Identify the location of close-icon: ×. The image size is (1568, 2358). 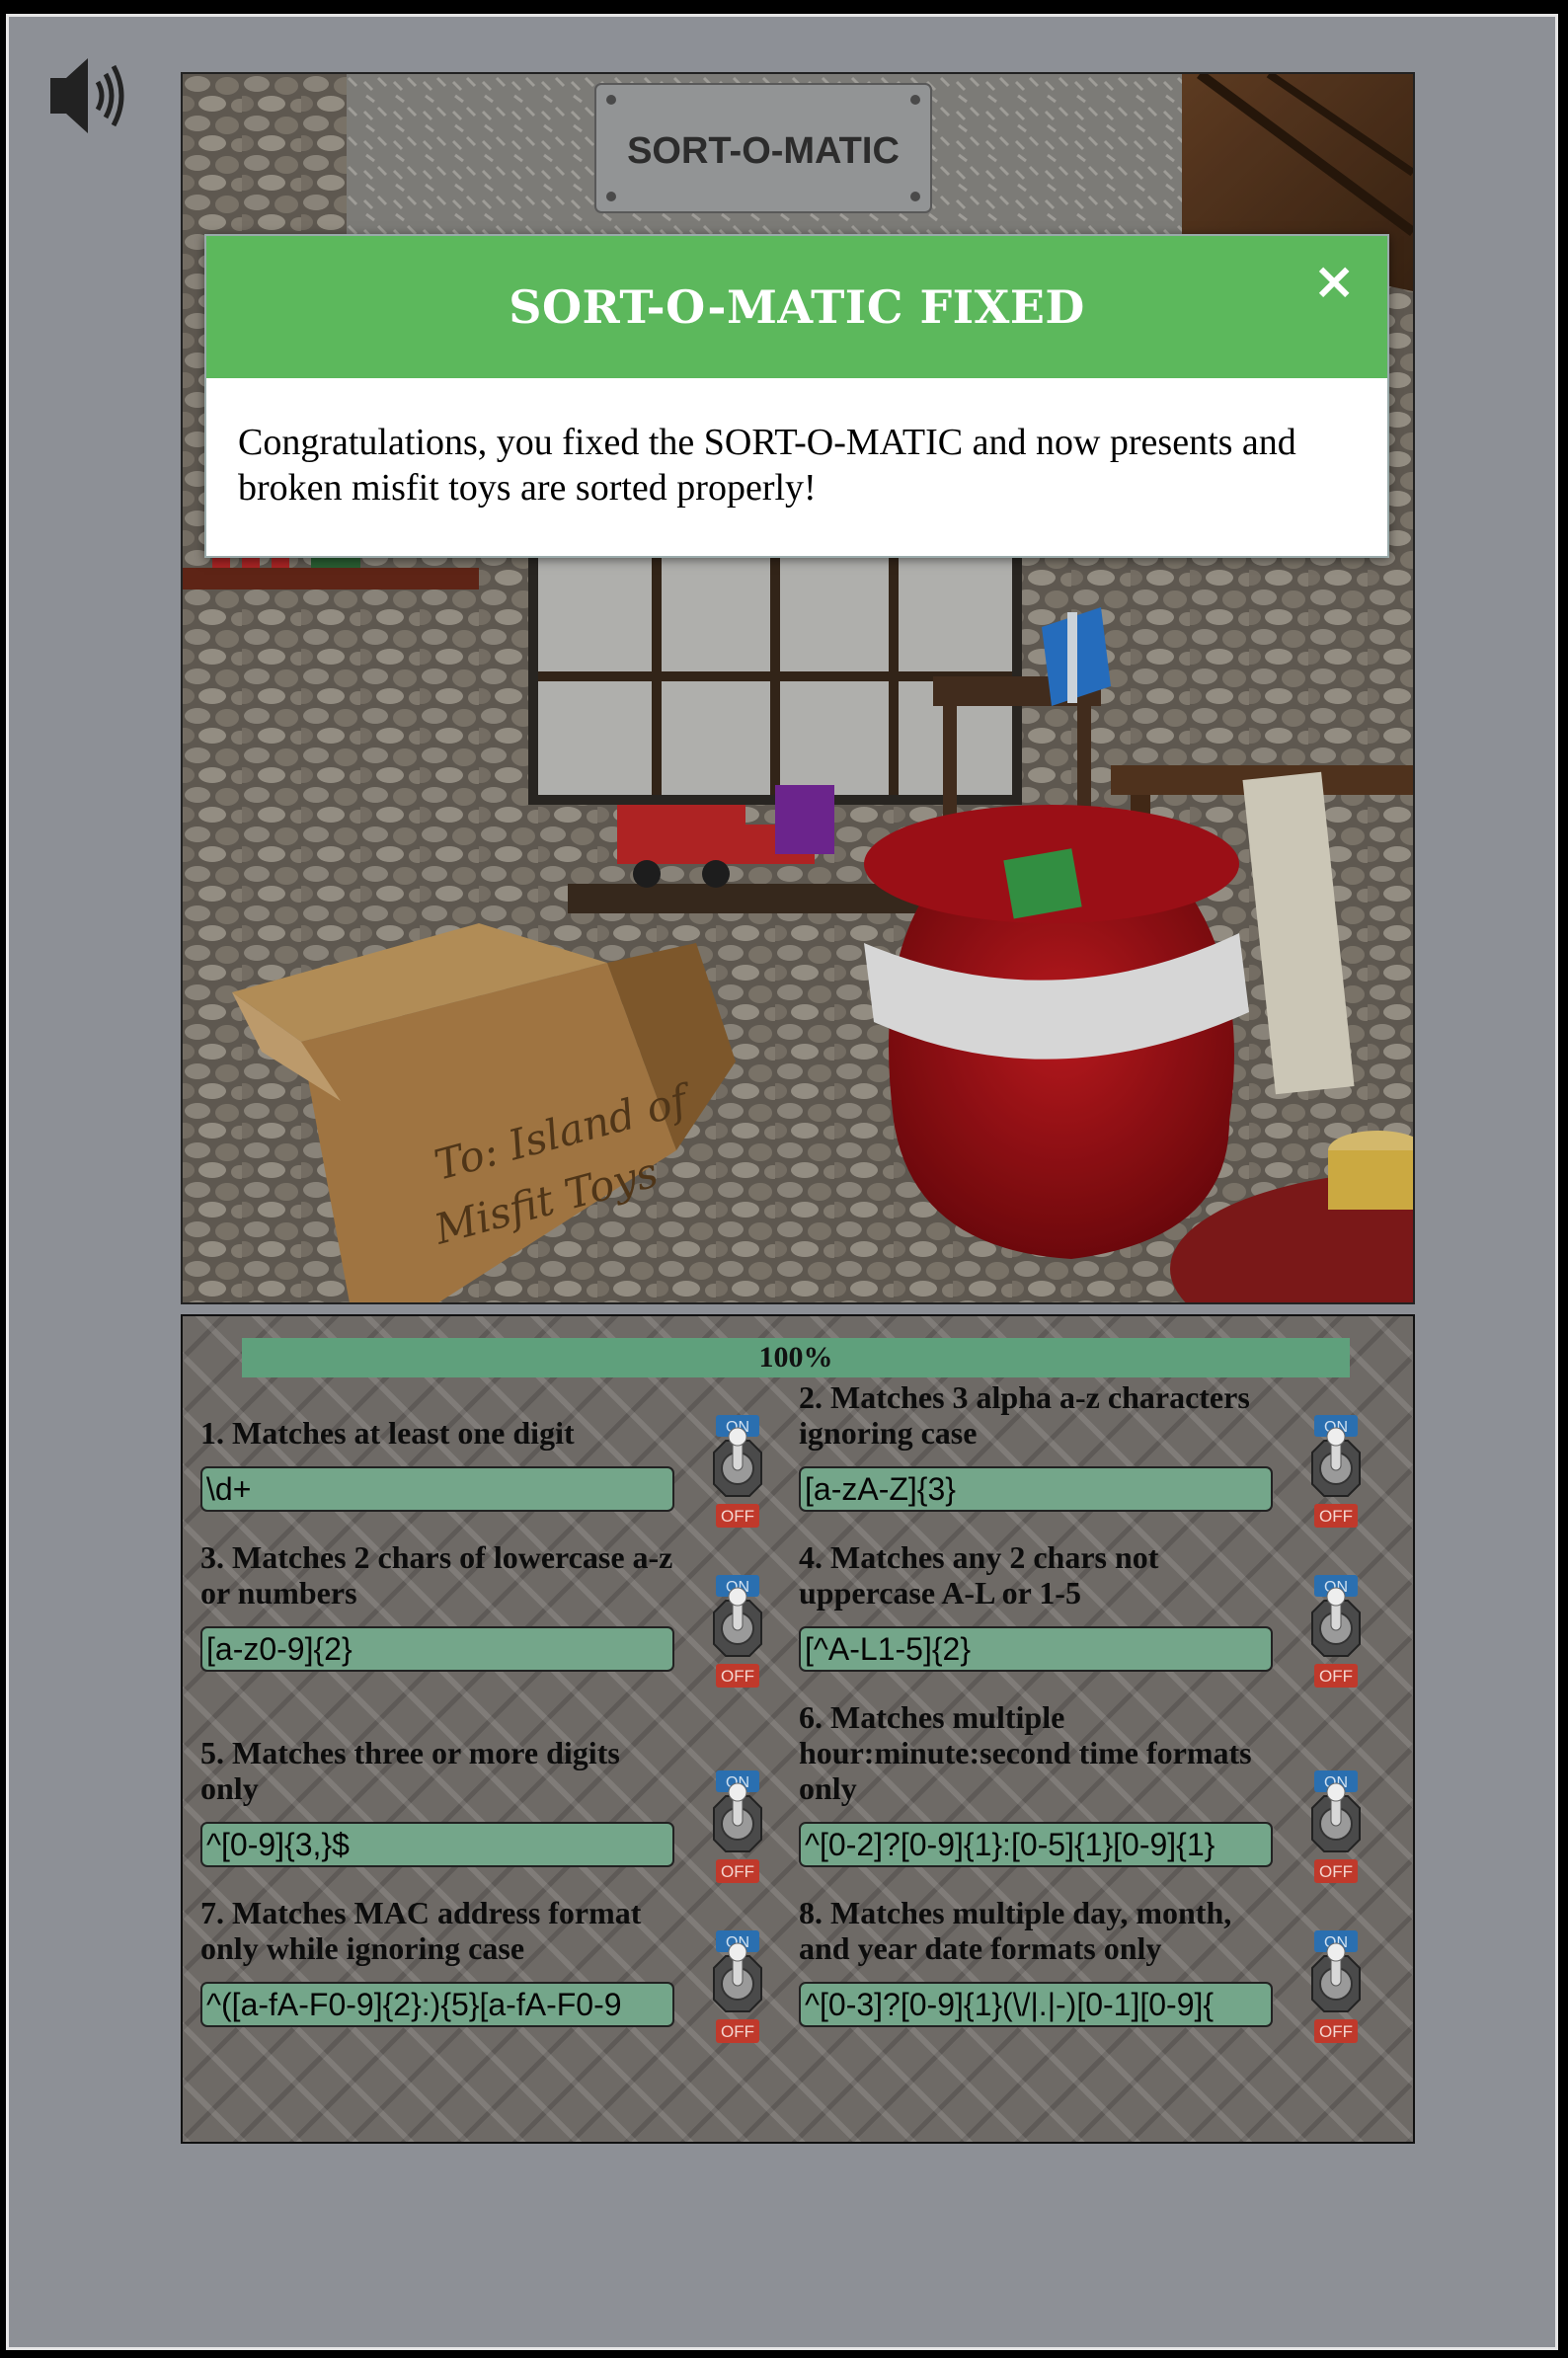
(1334, 281).